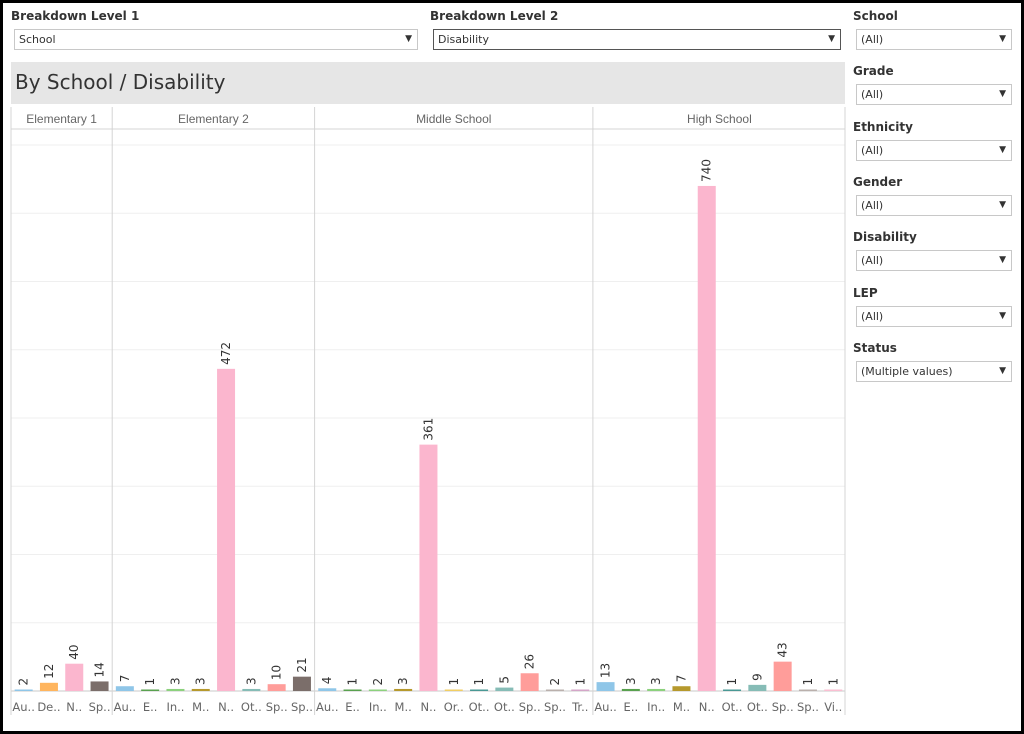 The image size is (1024, 734). What do you see at coordinates (100, 669) in the screenshot?
I see `data-label: 14` at bounding box center [100, 669].